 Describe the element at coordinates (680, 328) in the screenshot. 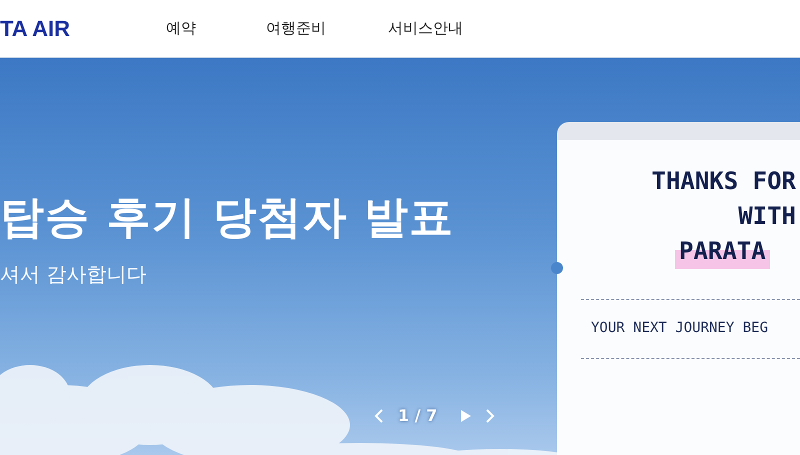

I see `card-footer-text: YOUR NEXT JOURNEY BEG` at that location.